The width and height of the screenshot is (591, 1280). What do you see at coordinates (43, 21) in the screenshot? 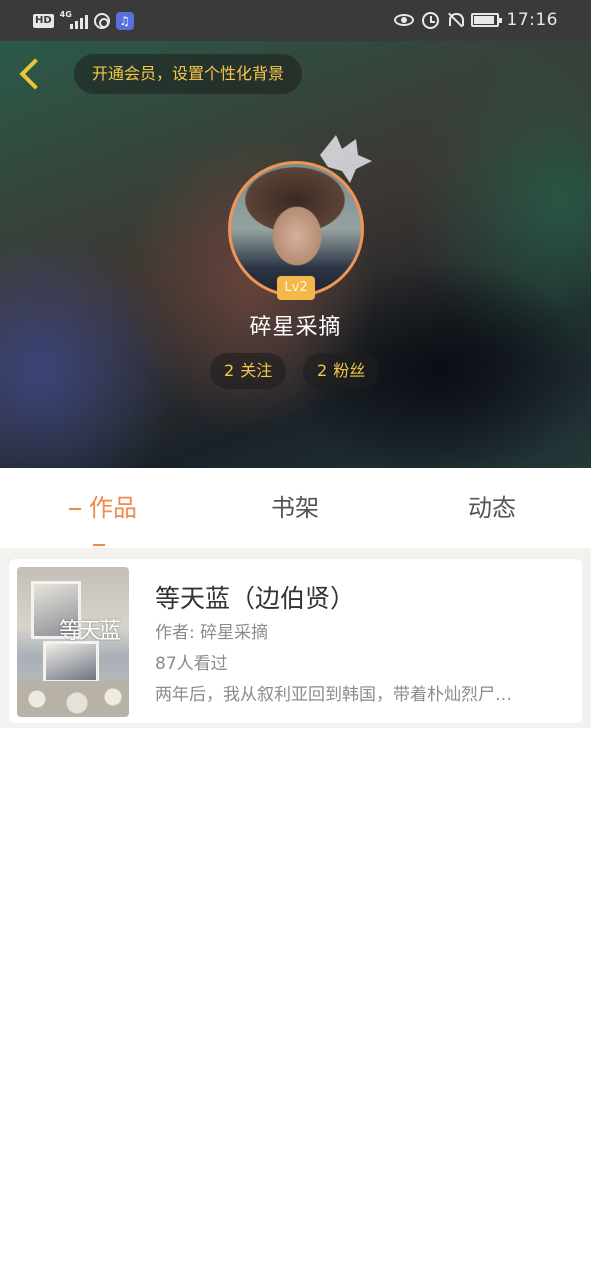
I see `hd-icon: HD` at bounding box center [43, 21].